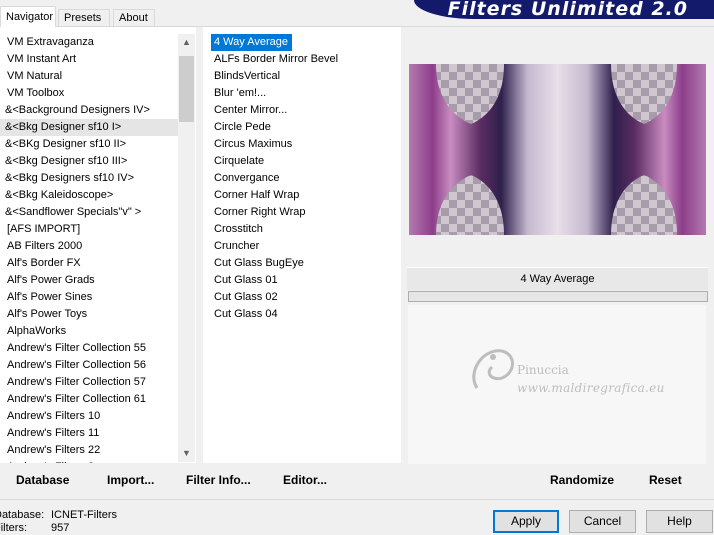 This screenshot has height=535, width=714. I want to click on scrollbar-thumb, so click(186, 89).